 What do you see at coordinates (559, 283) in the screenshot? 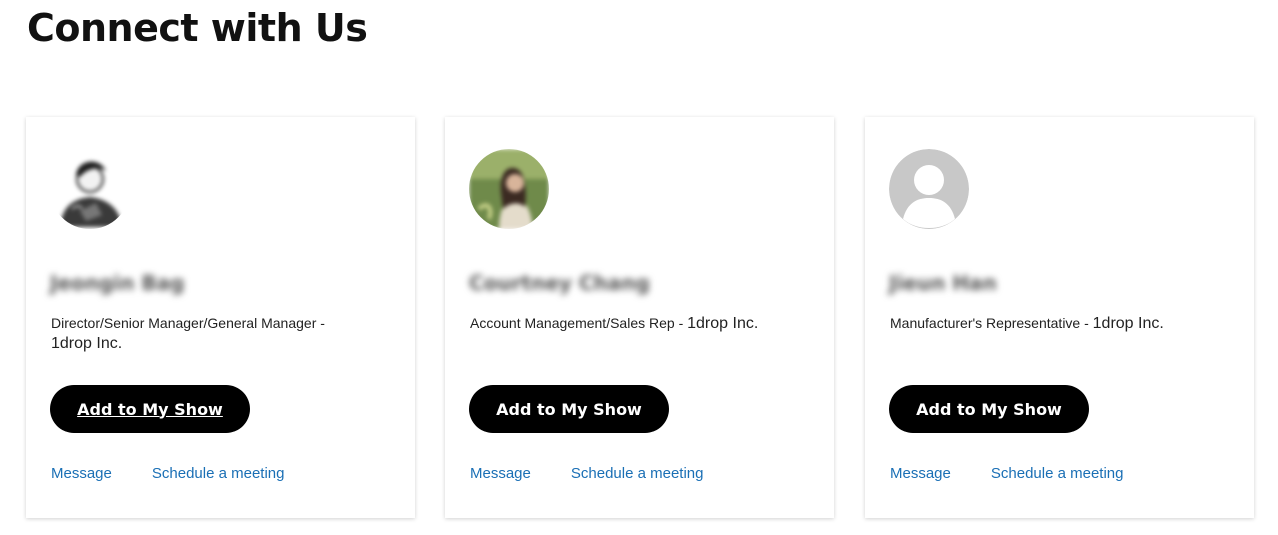
I see `contact-name: Courtney Chang` at bounding box center [559, 283].